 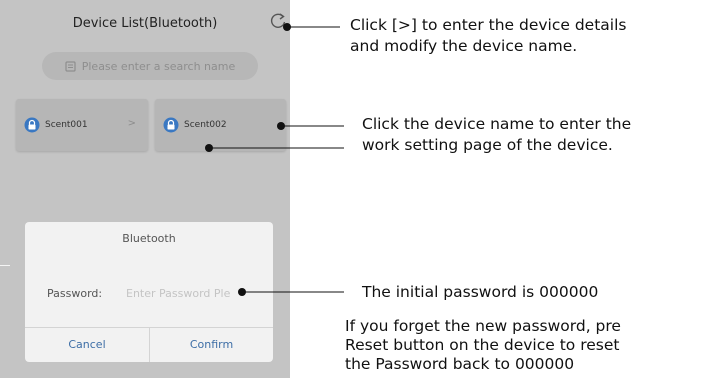 I want to click on annotation-line: The initial password is 000000, so click(x=480, y=292).